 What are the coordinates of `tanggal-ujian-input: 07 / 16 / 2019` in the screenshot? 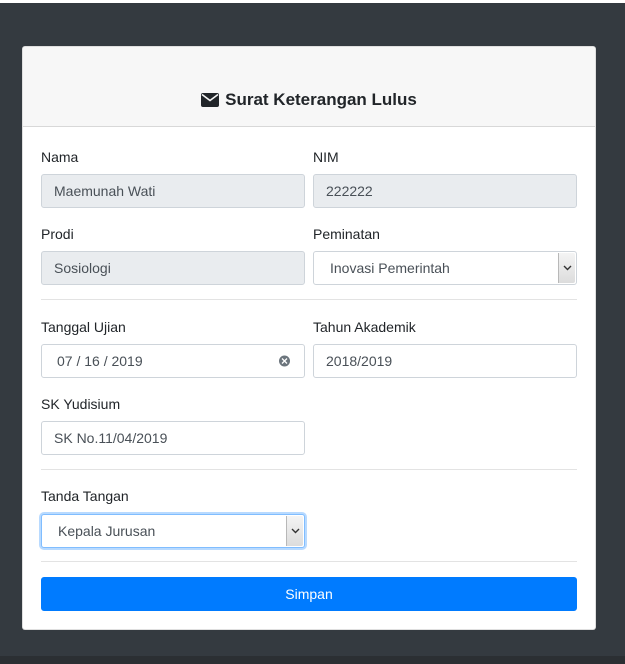 It's located at (173, 361).